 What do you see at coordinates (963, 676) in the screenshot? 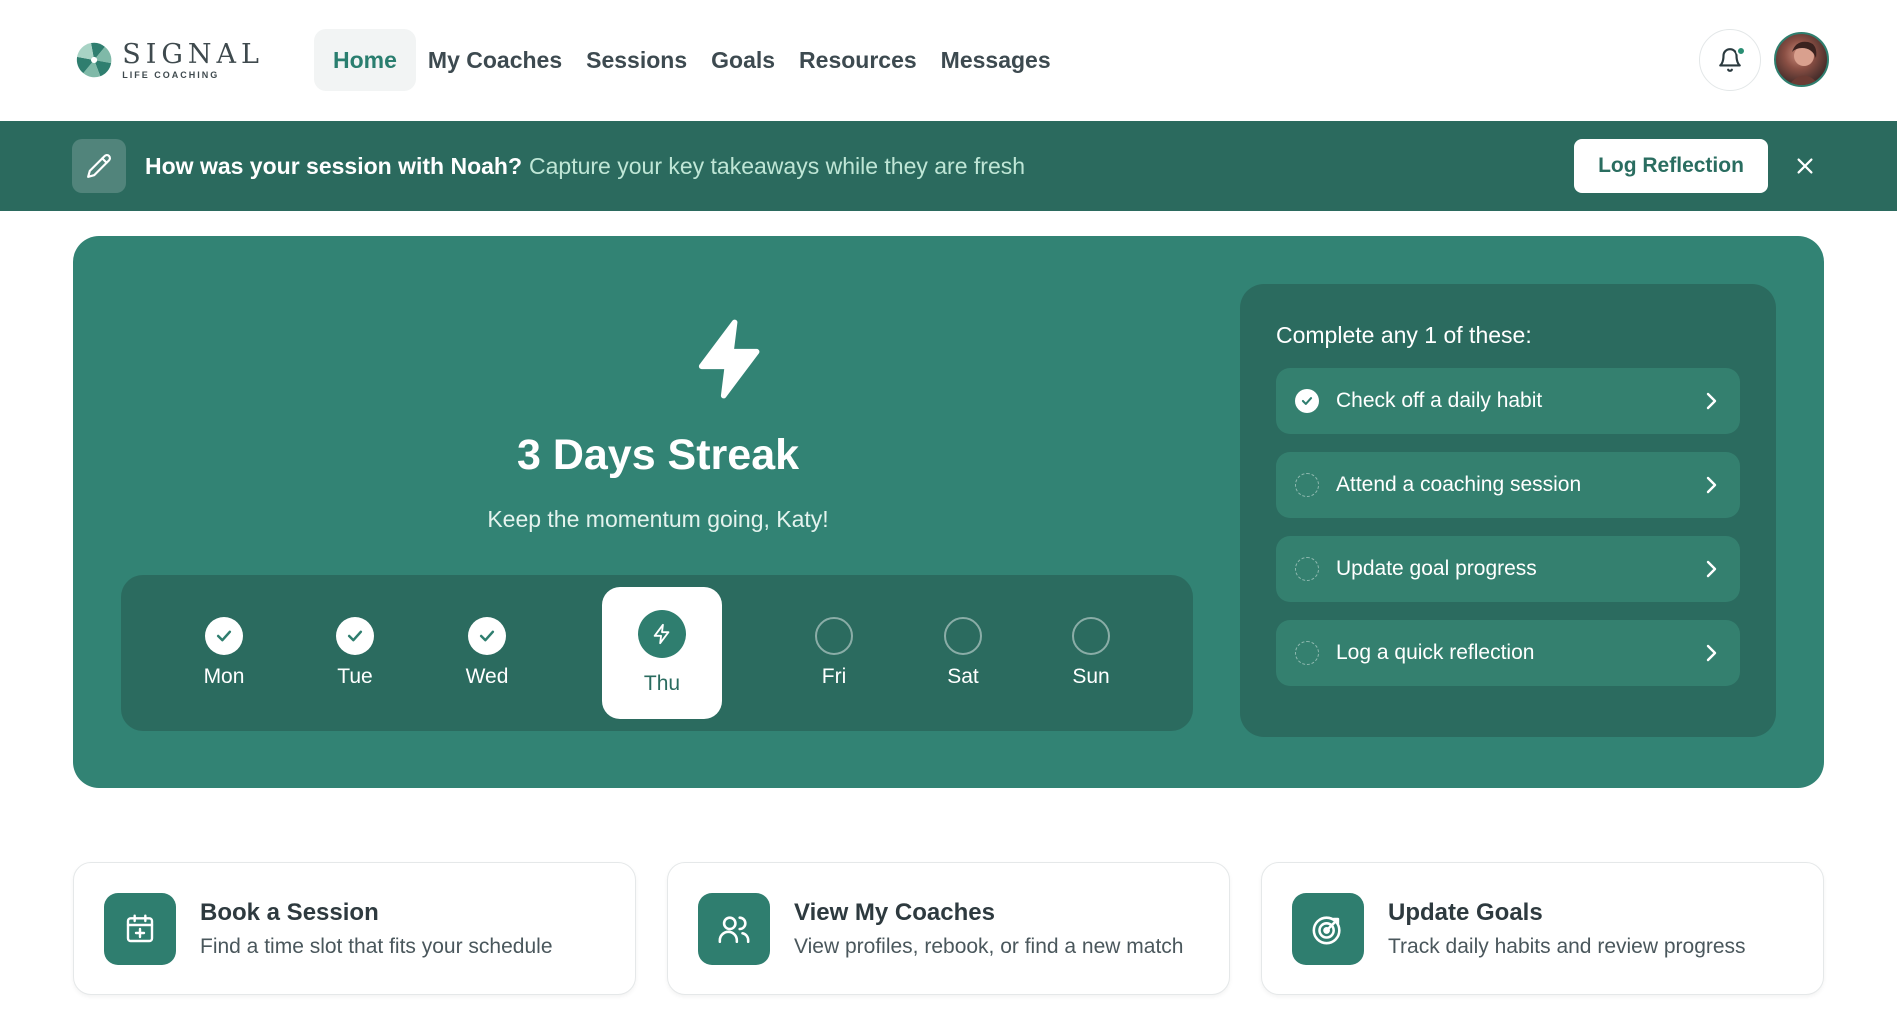
I see `day-label: Sat` at bounding box center [963, 676].